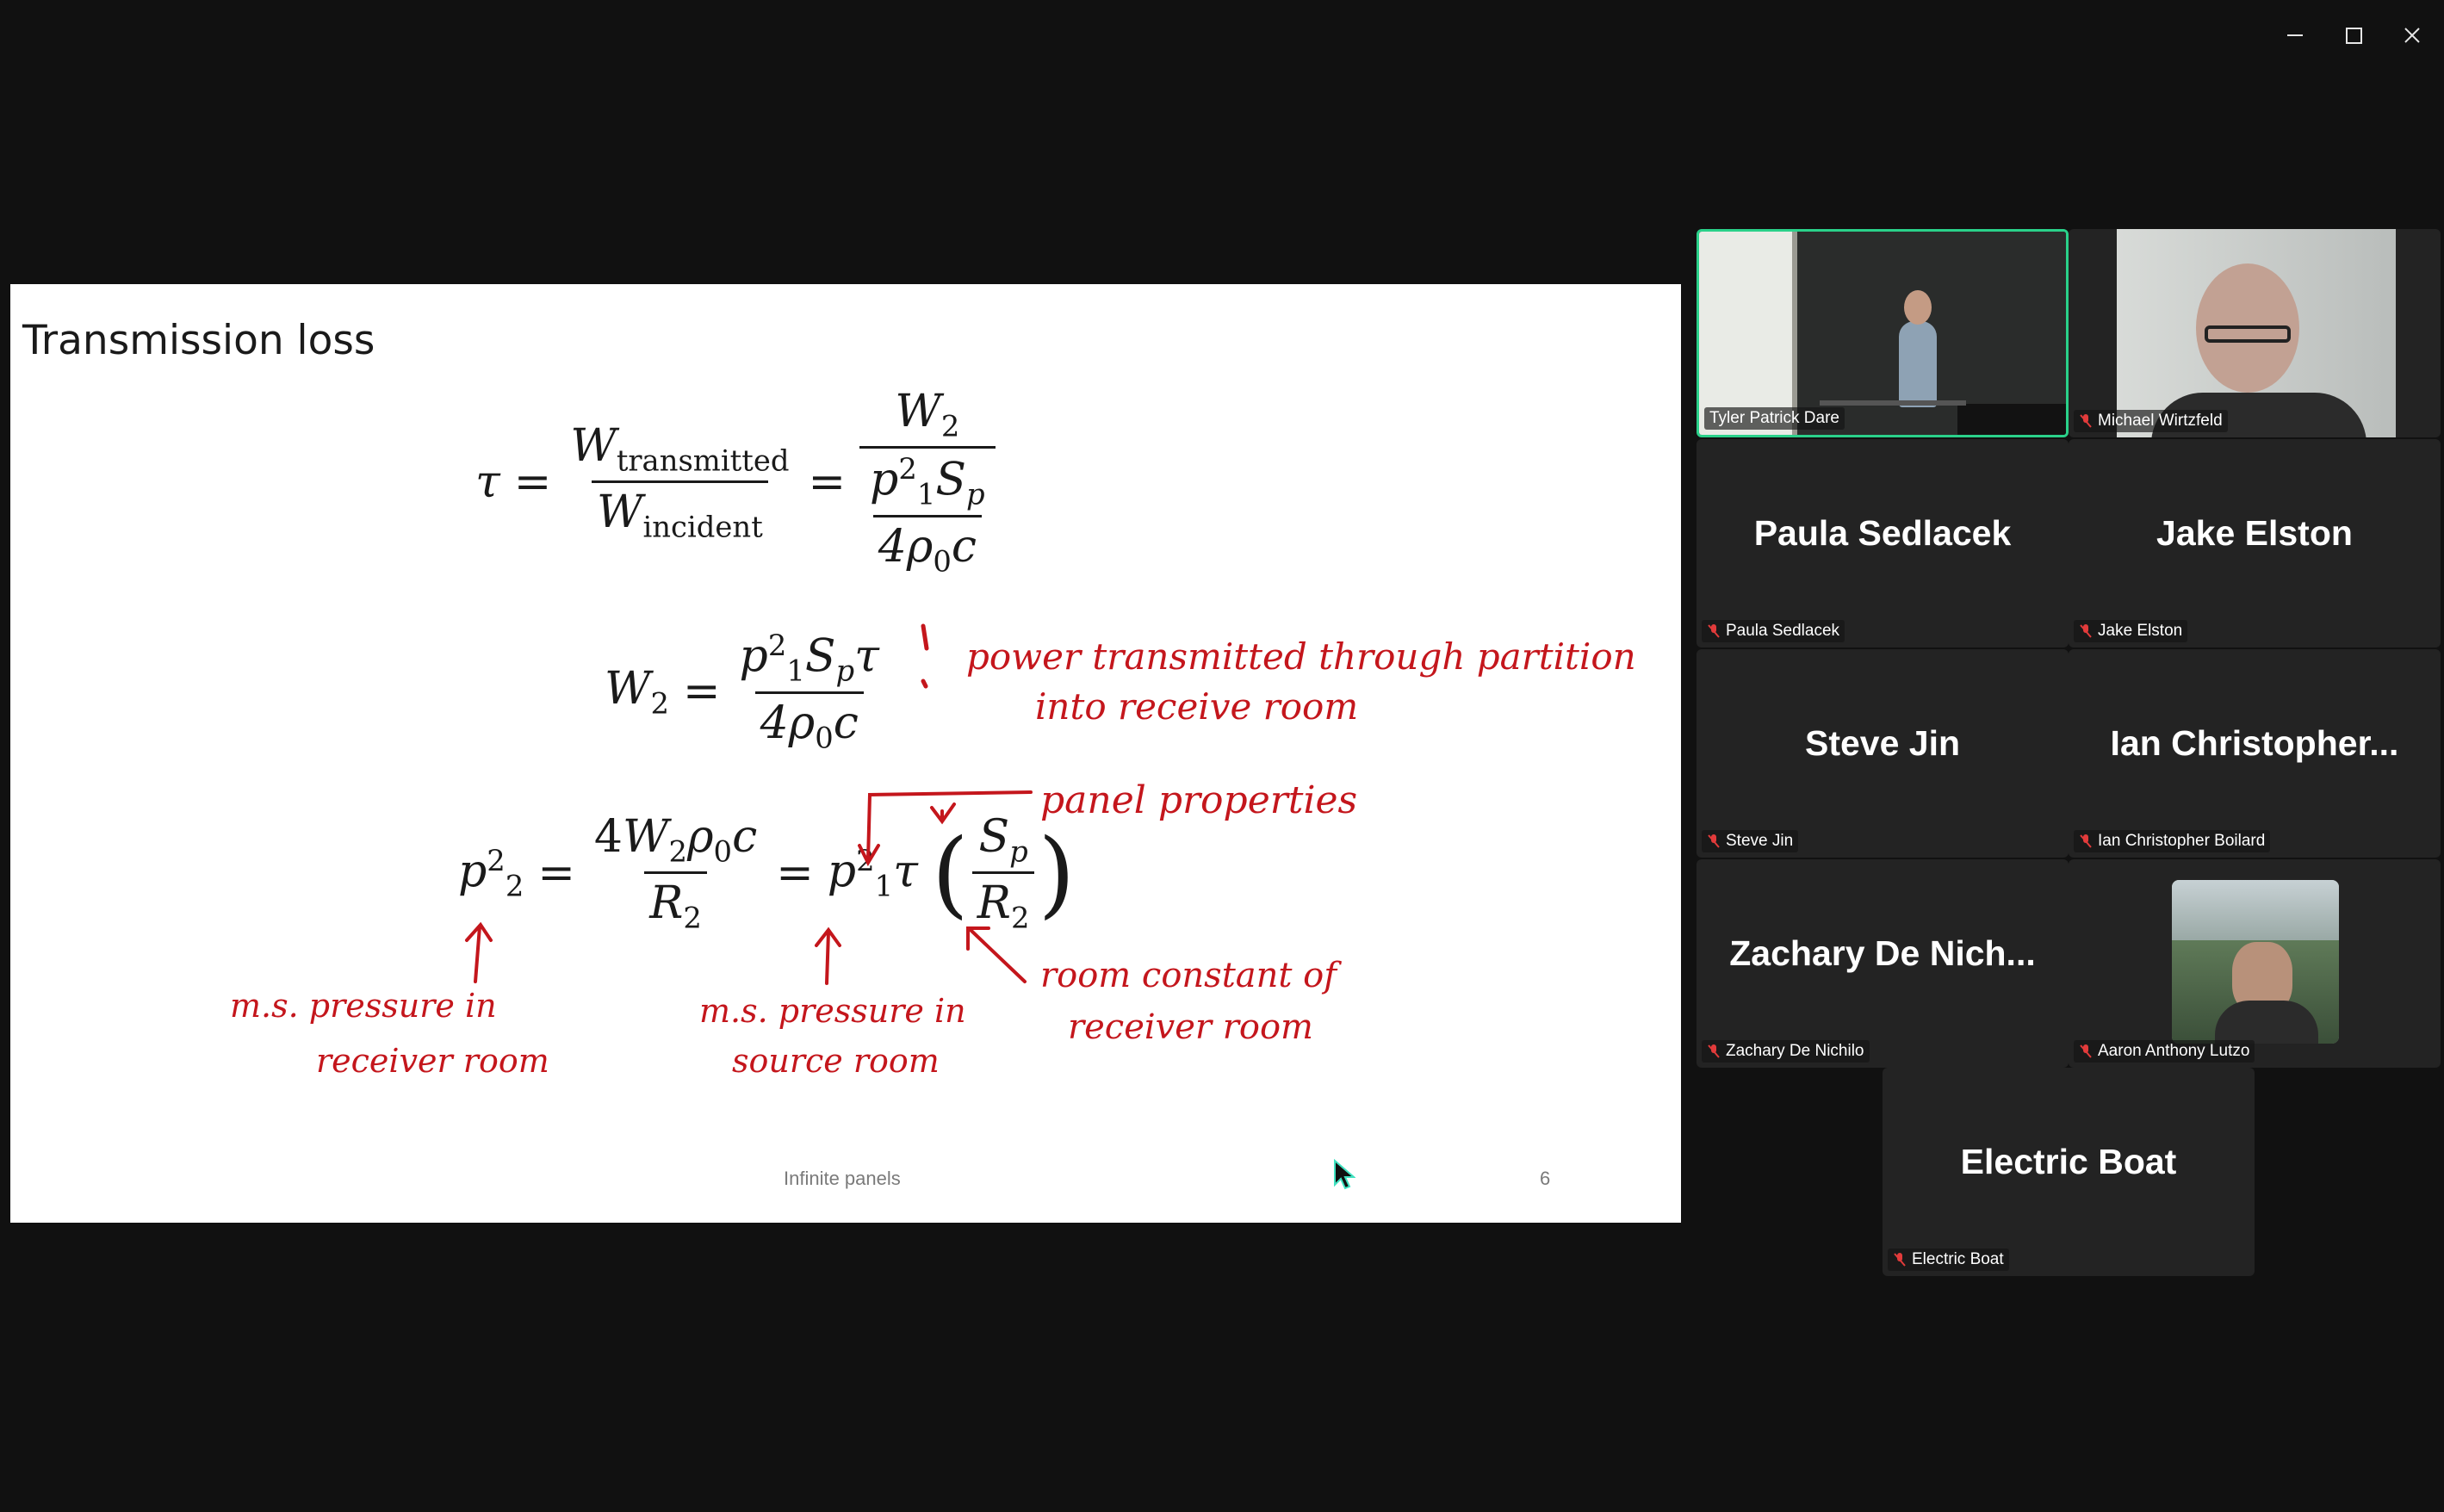 The height and width of the screenshot is (1512, 2444). What do you see at coordinates (1301, 656) in the screenshot?
I see `annotation-power: power transmitted through partition` at bounding box center [1301, 656].